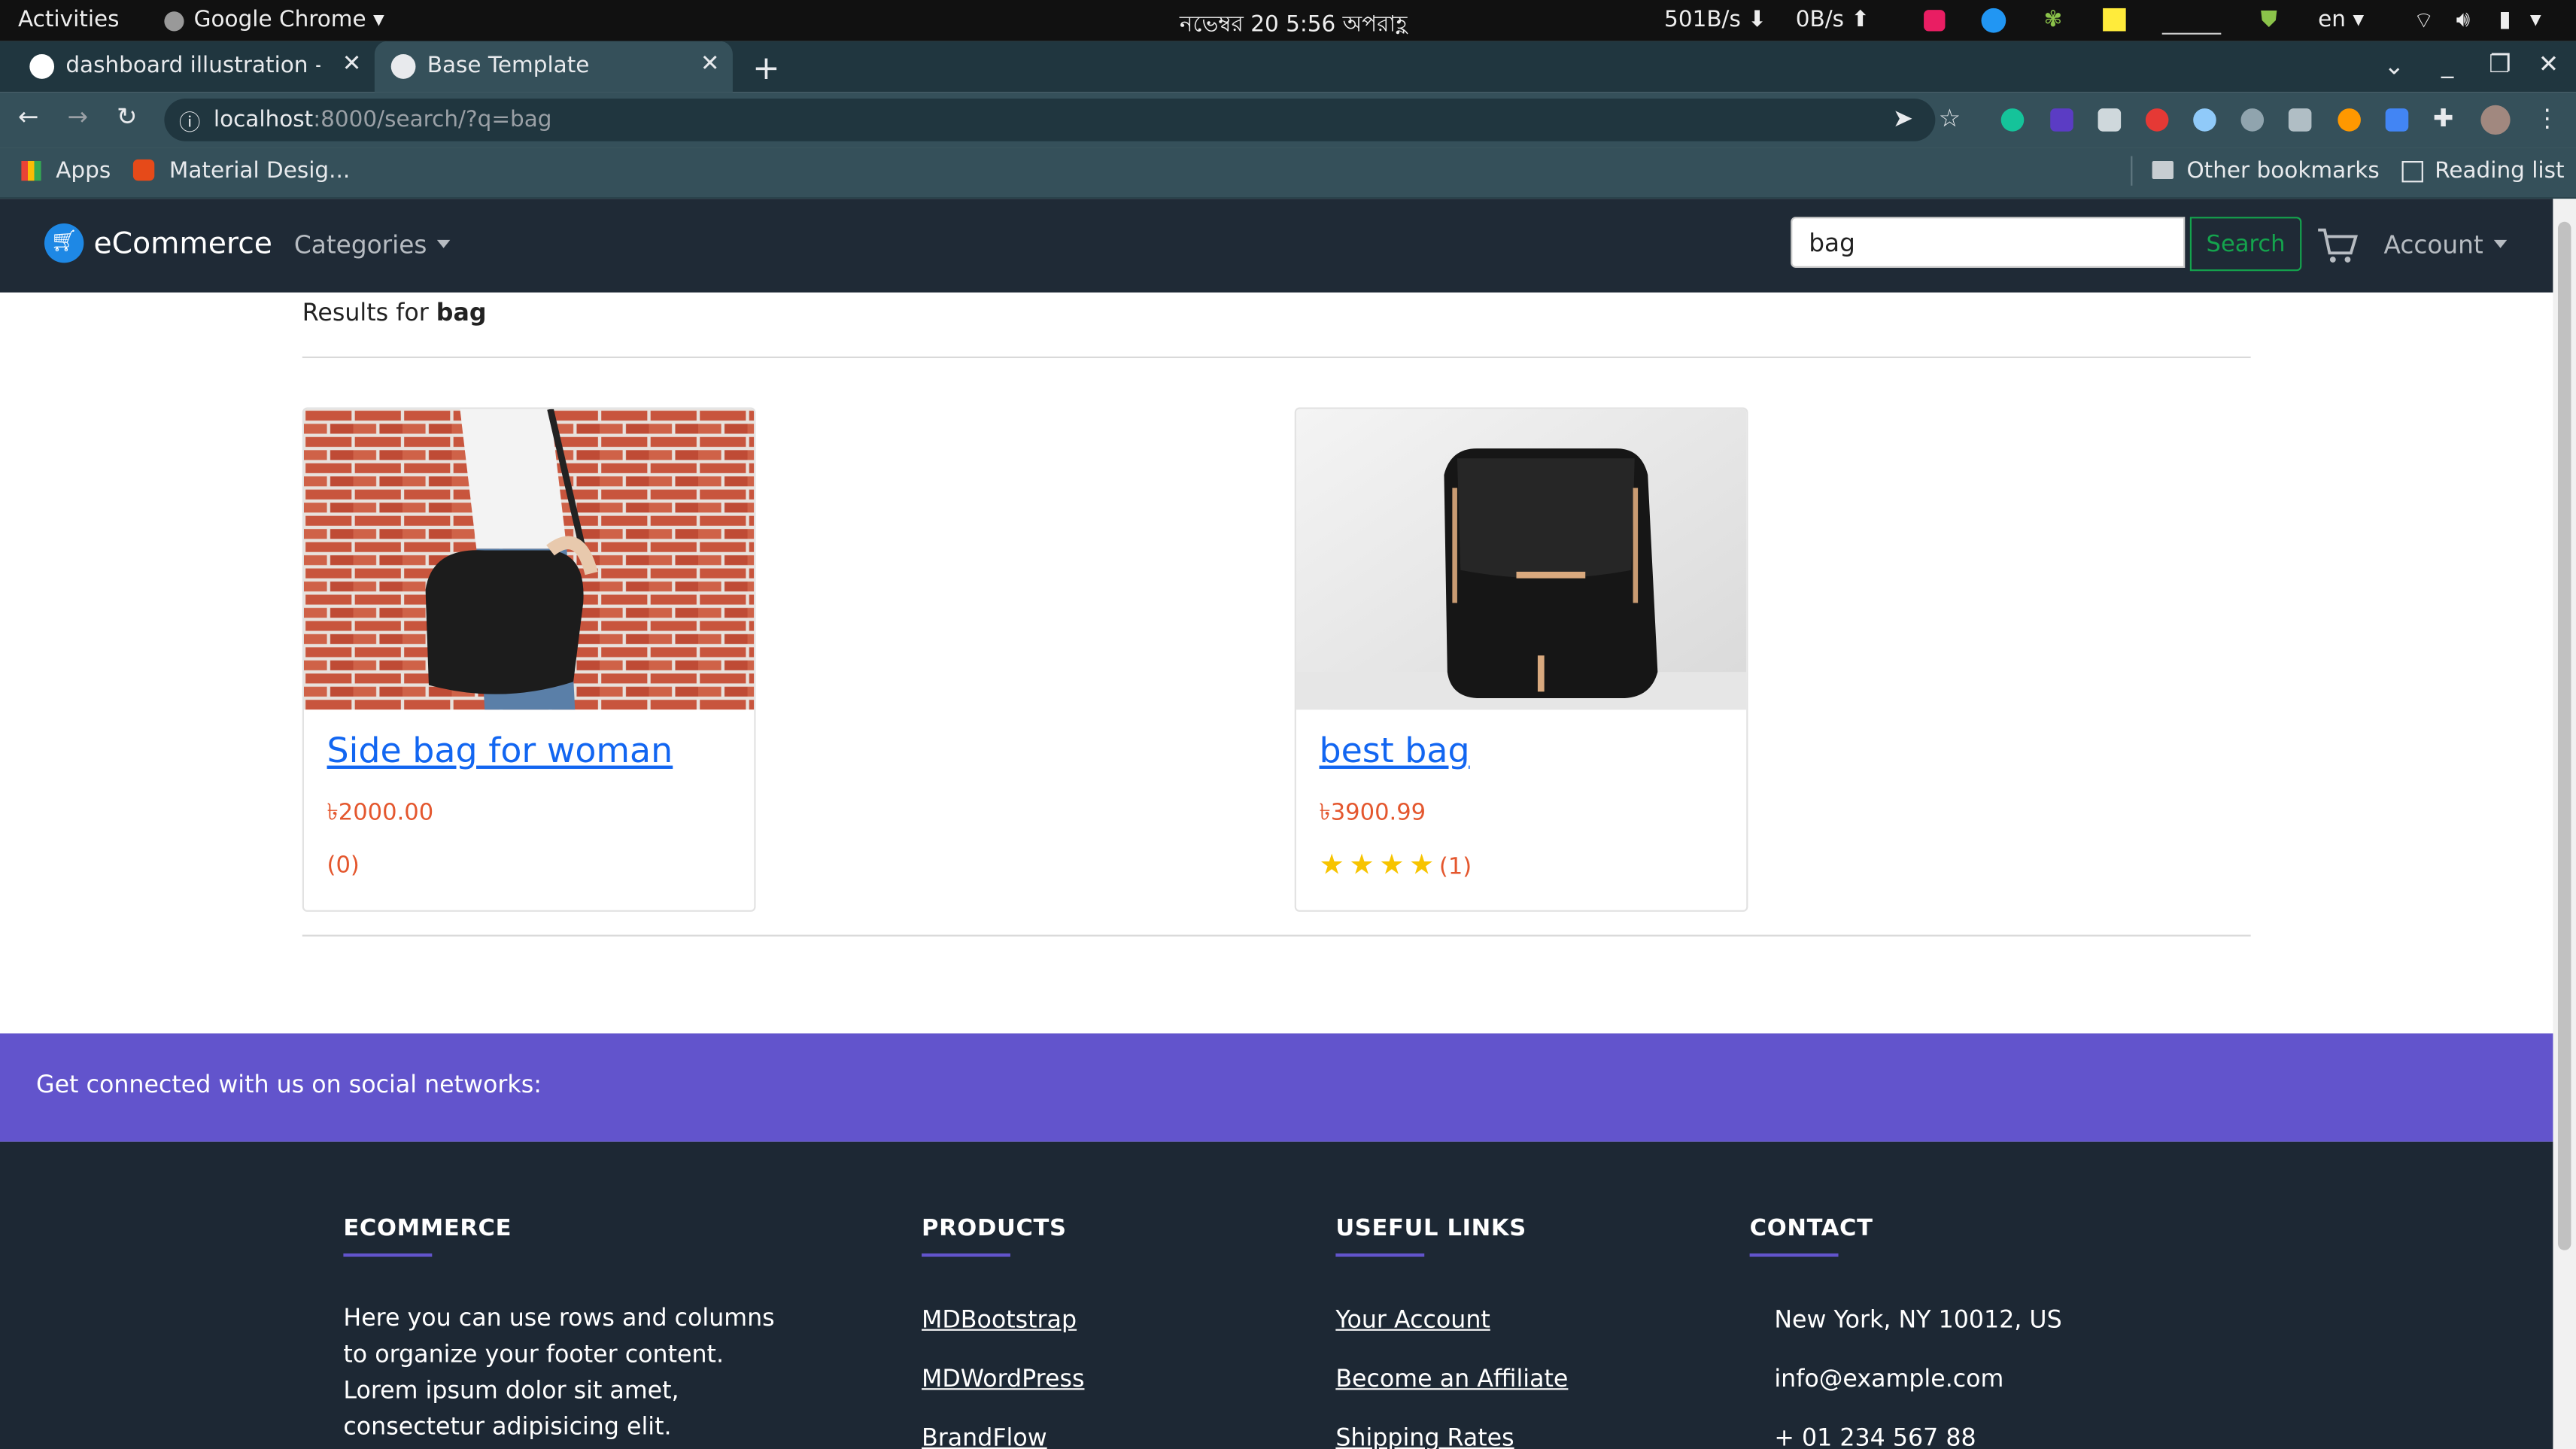 Image resolution: width=2576 pixels, height=1449 pixels. I want to click on tab-dashboard-illustration: dashboard illustration - G ✕, so click(193, 67).